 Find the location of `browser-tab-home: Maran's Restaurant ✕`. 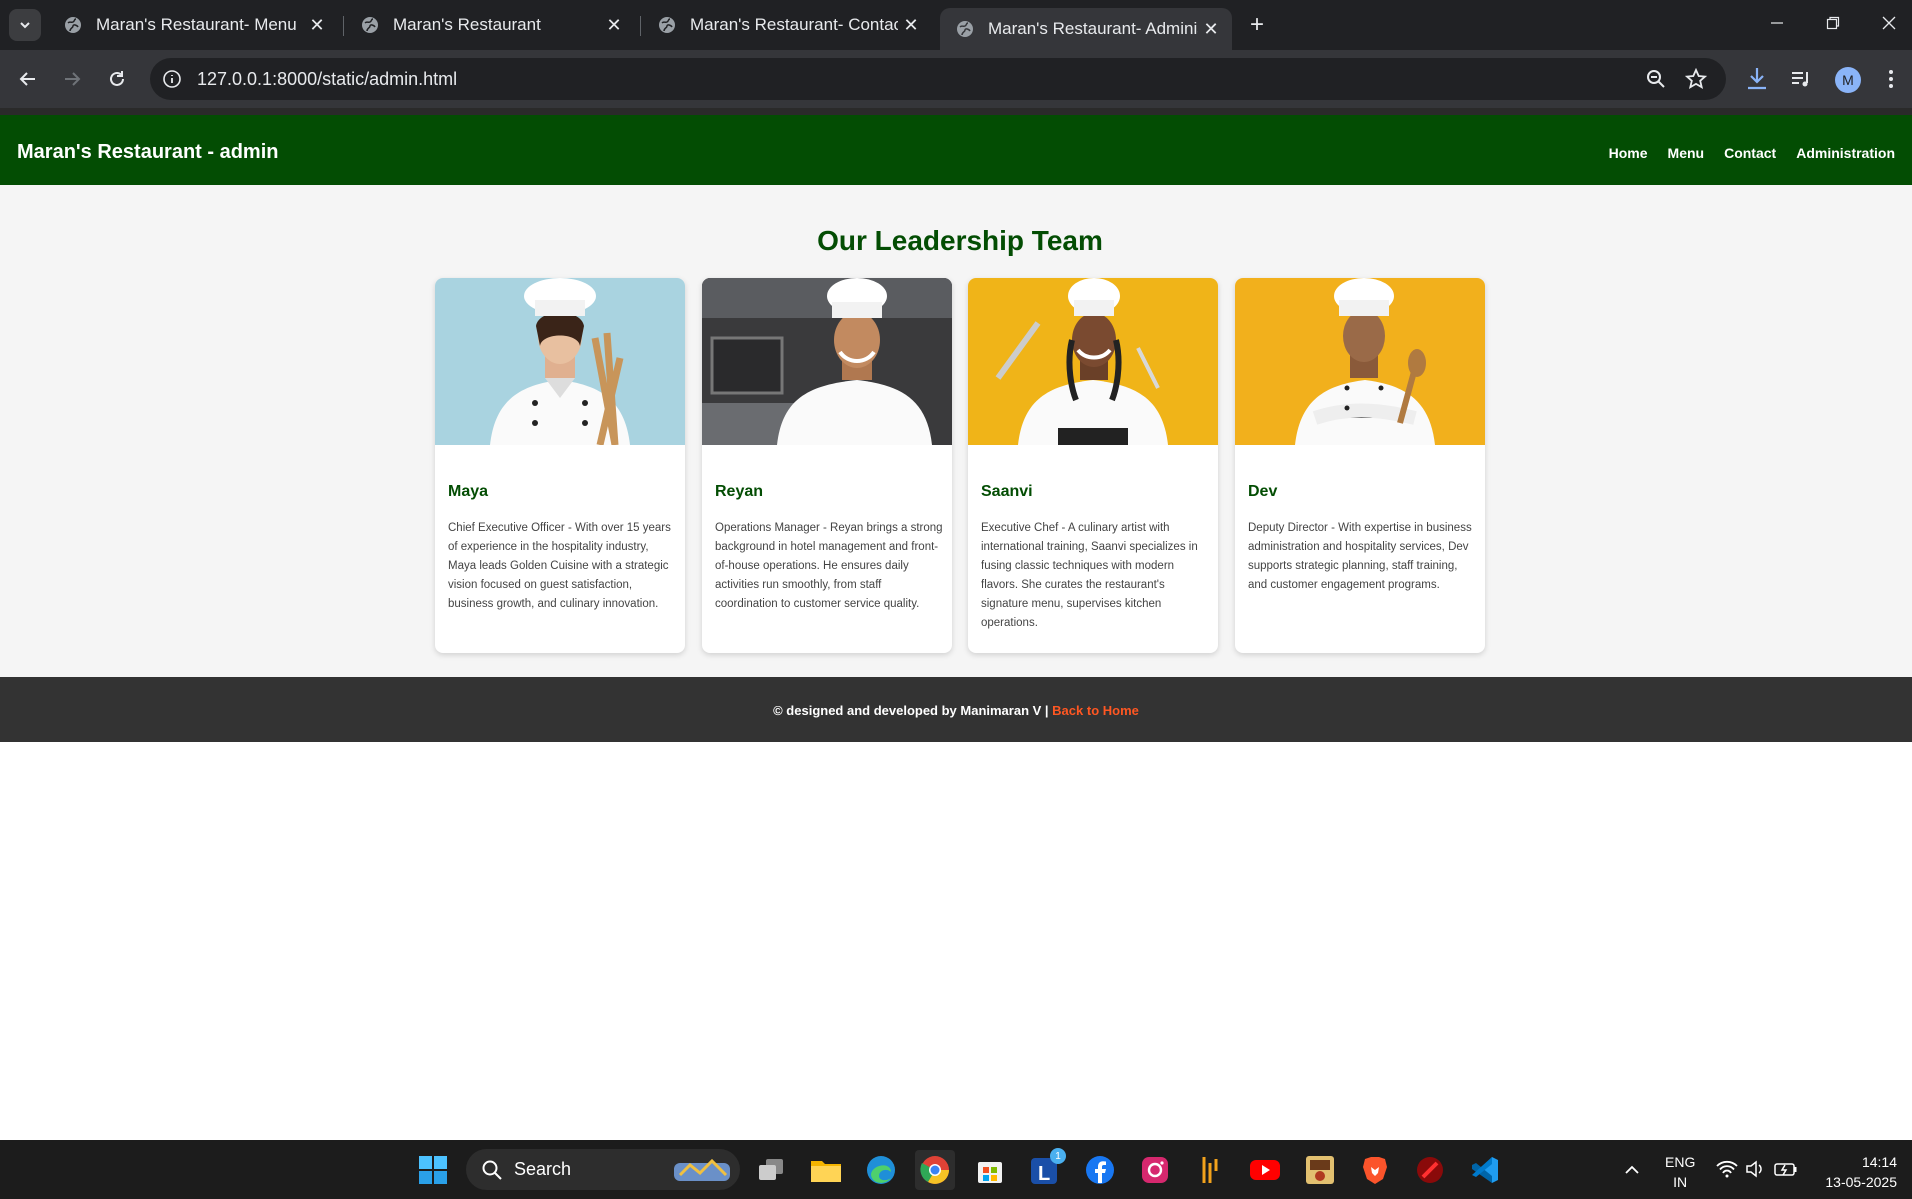

browser-tab-home: Maran's Restaurant ✕ is located at coordinates (490, 25).